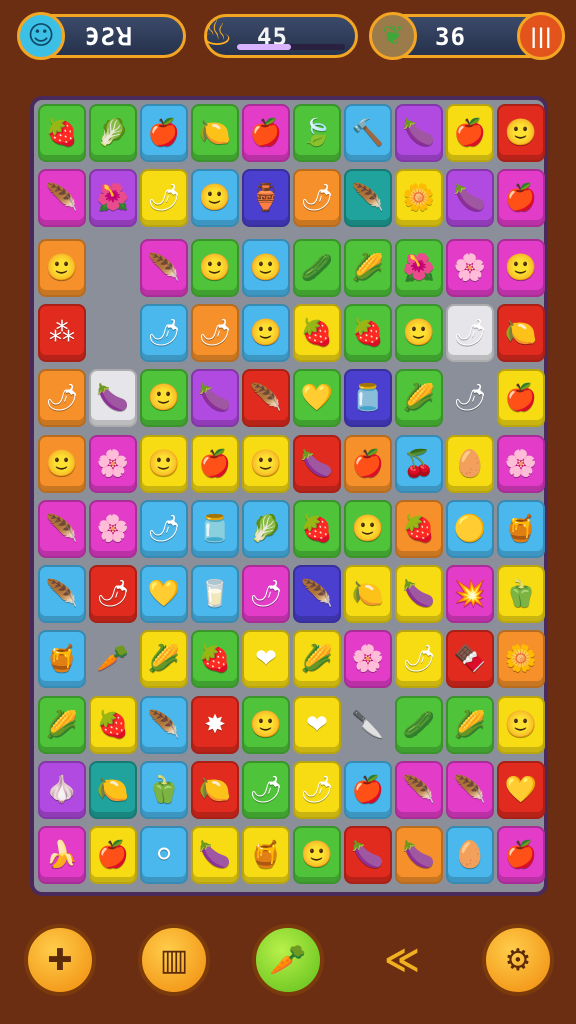 Image resolution: width=576 pixels, height=1024 pixels. I want to click on tile: 🥛, so click(215, 594).